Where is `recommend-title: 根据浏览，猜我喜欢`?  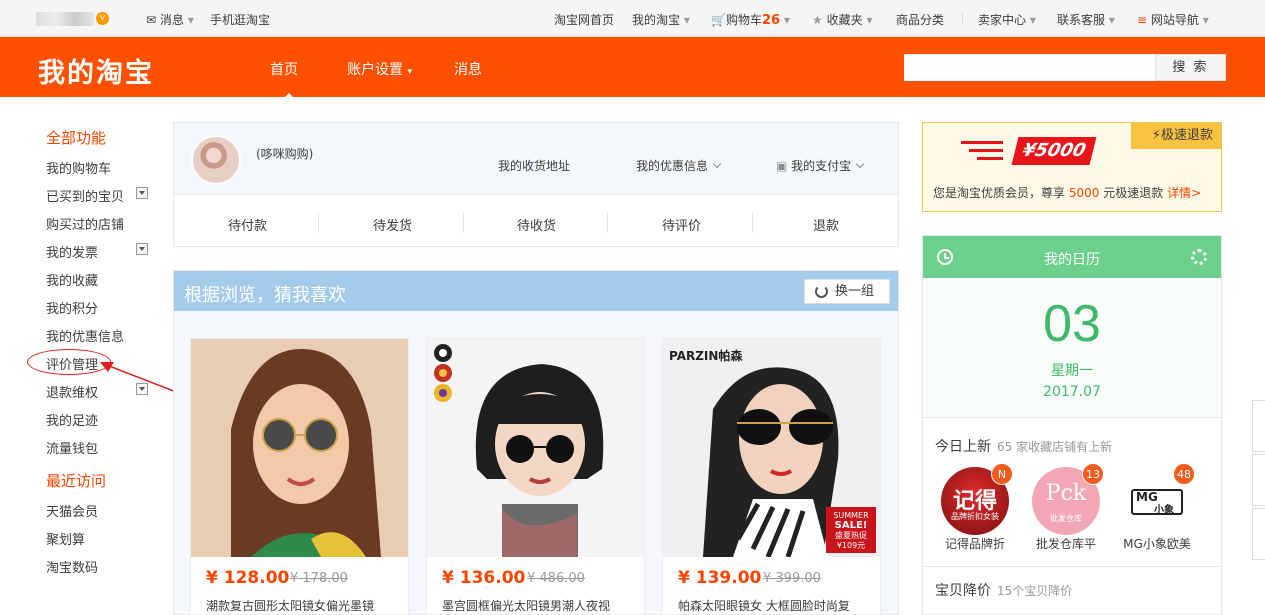 recommend-title: 根据浏览，猜我喜欢 is located at coordinates (265, 295).